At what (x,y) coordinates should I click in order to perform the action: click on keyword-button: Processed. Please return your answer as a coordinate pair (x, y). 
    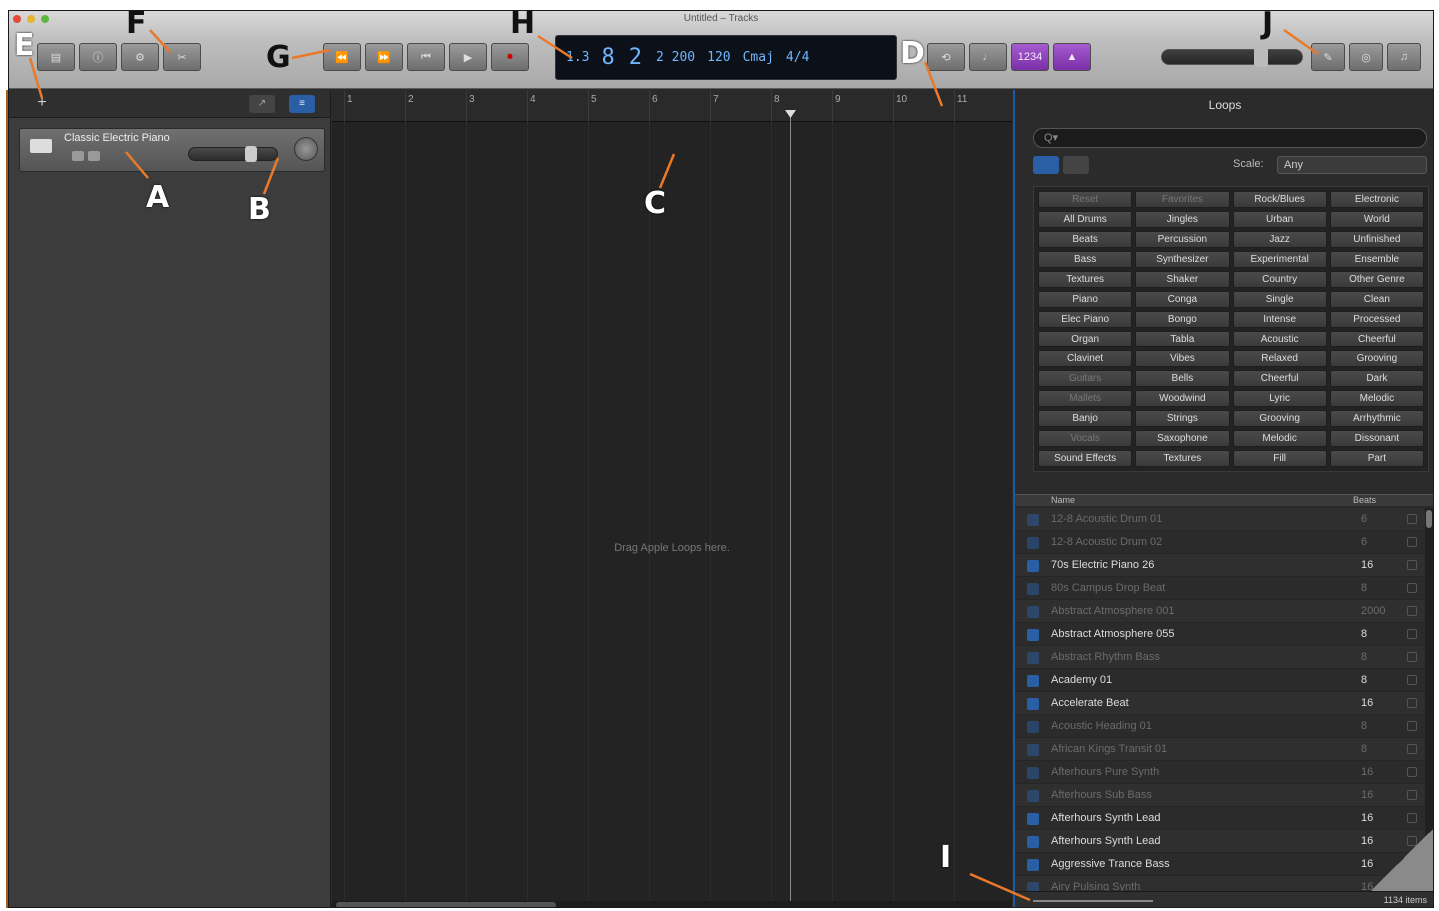
    Looking at the image, I should click on (1376, 319).